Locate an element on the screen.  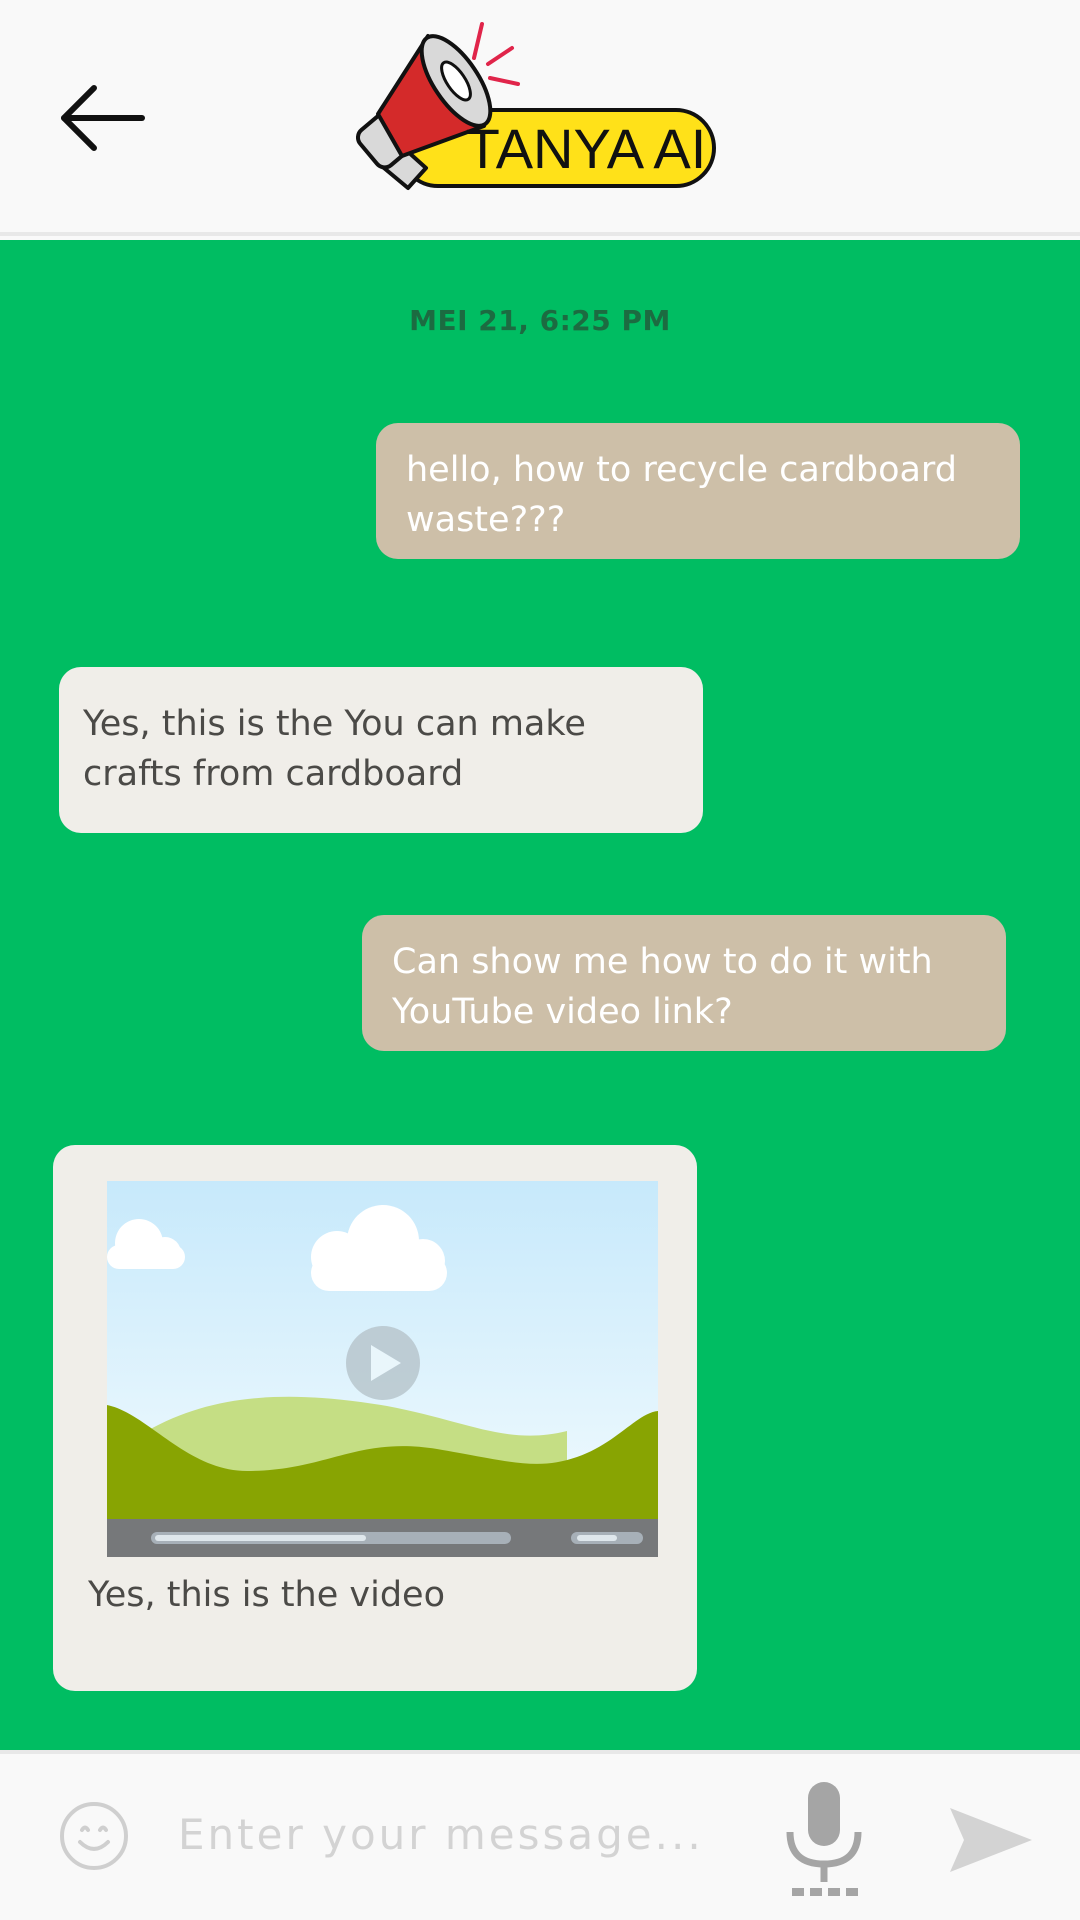
microphone-icon is located at coordinates (824, 1839).